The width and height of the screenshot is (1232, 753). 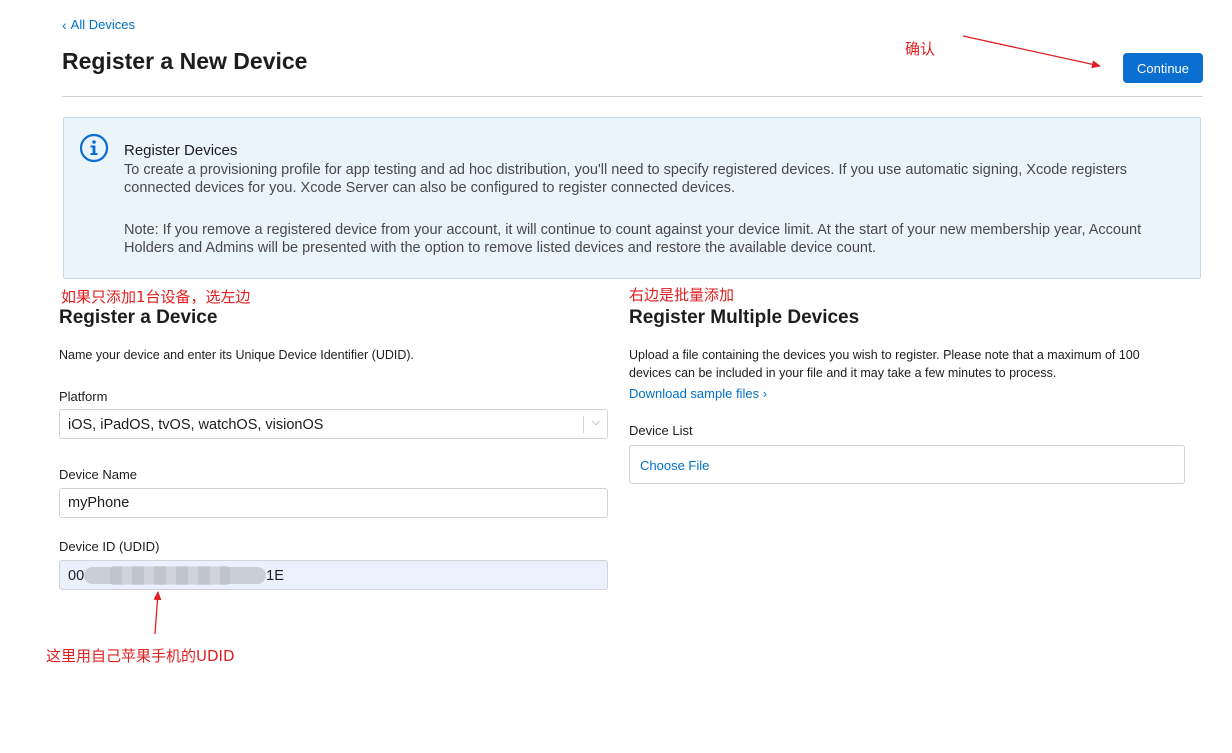 I want to click on udid-redaction-mosaic, so click(x=170, y=575).